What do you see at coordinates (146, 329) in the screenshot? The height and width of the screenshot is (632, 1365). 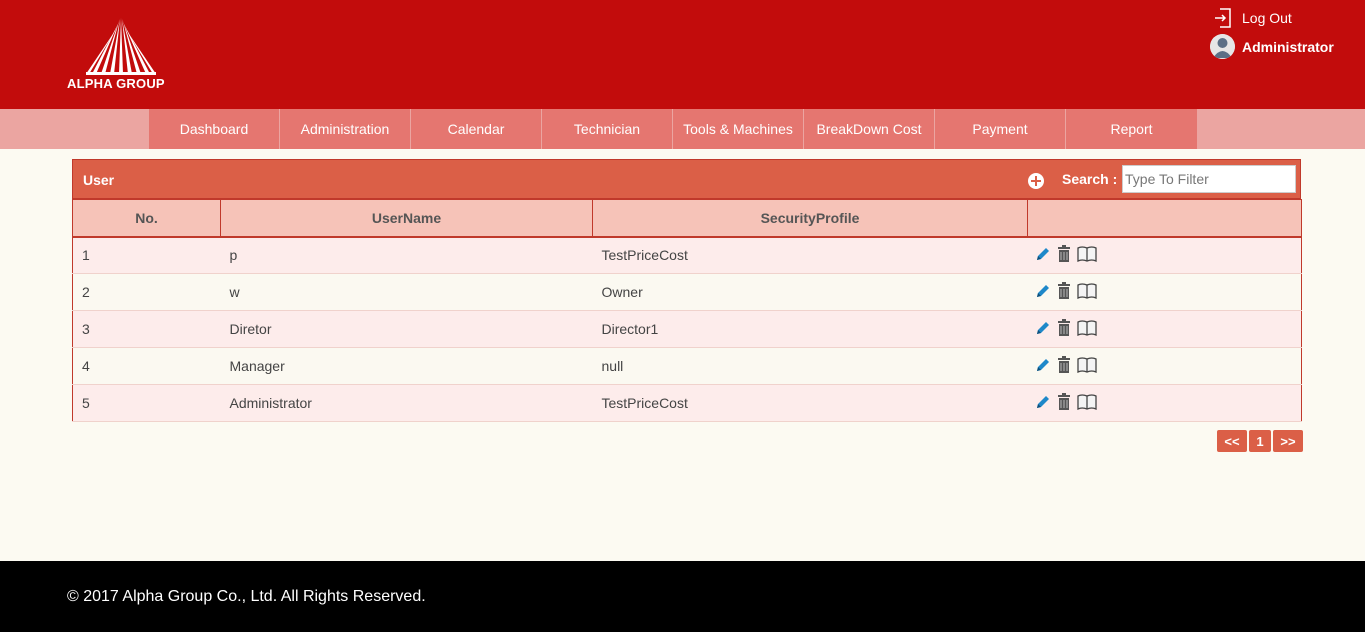 I see `cell-no: 3` at bounding box center [146, 329].